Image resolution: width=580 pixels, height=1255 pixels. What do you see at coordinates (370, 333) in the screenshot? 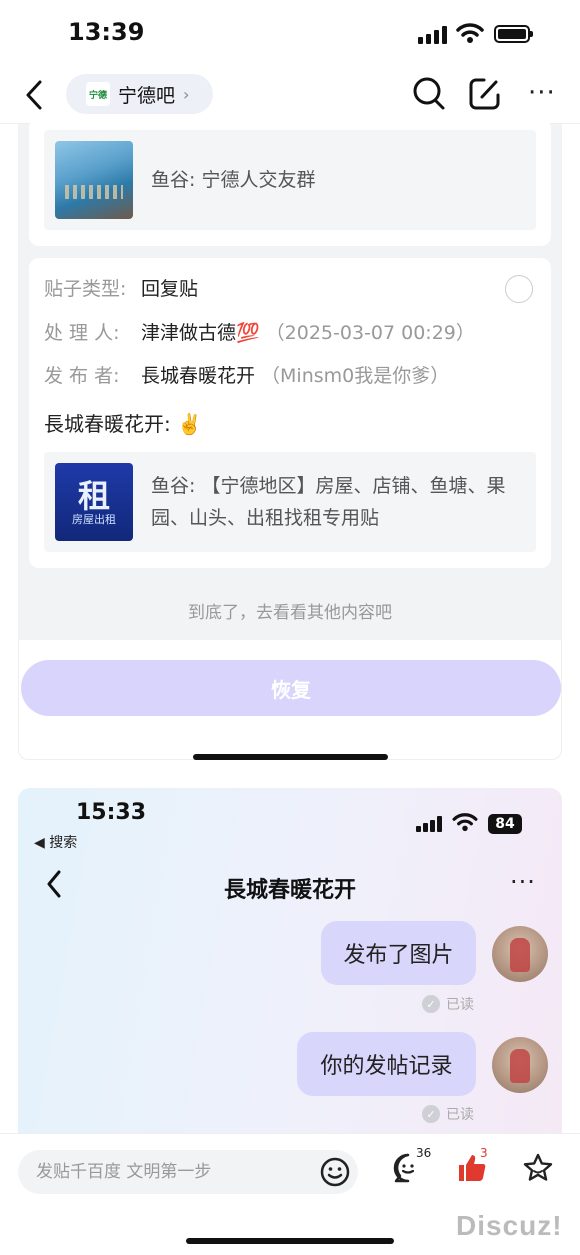
I see `handler-time: （2025-03-07 00:29）` at bounding box center [370, 333].